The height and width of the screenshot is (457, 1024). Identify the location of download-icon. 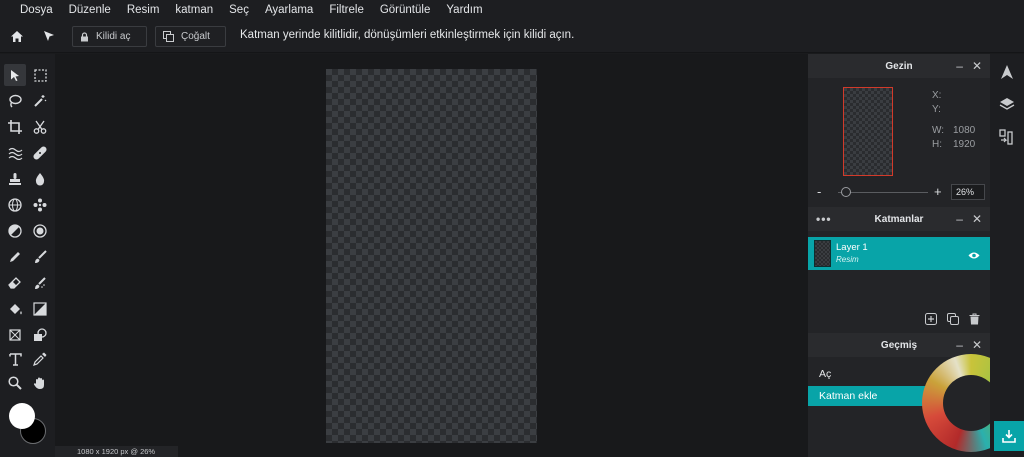
(1009, 436).